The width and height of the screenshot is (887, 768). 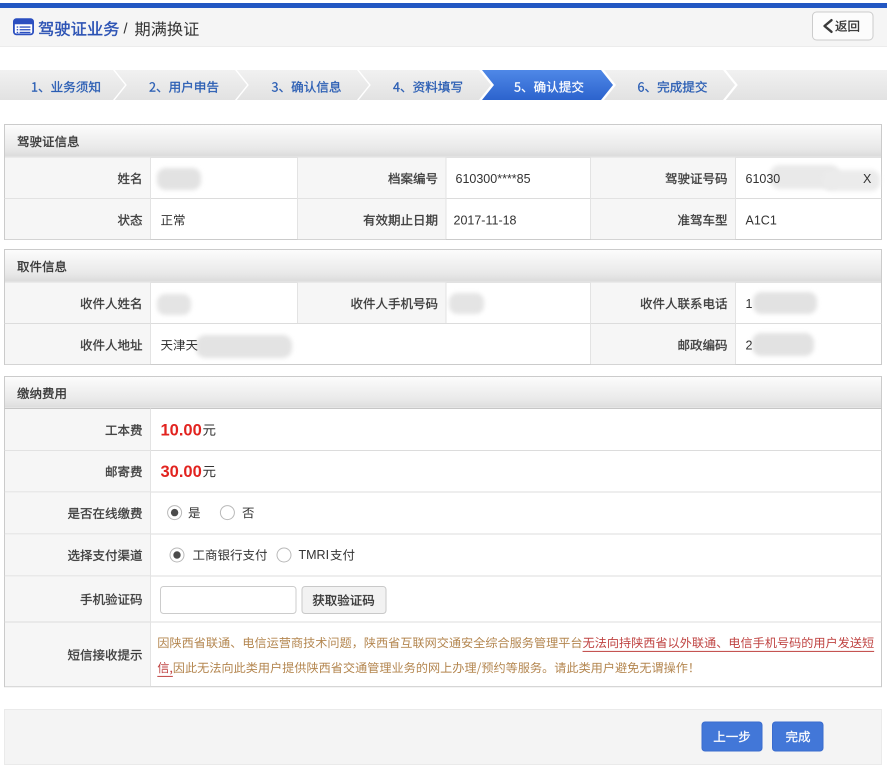 What do you see at coordinates (749, 304) in the screenshot?
I see `svg-text: 1` at bounding box center [749, 304].